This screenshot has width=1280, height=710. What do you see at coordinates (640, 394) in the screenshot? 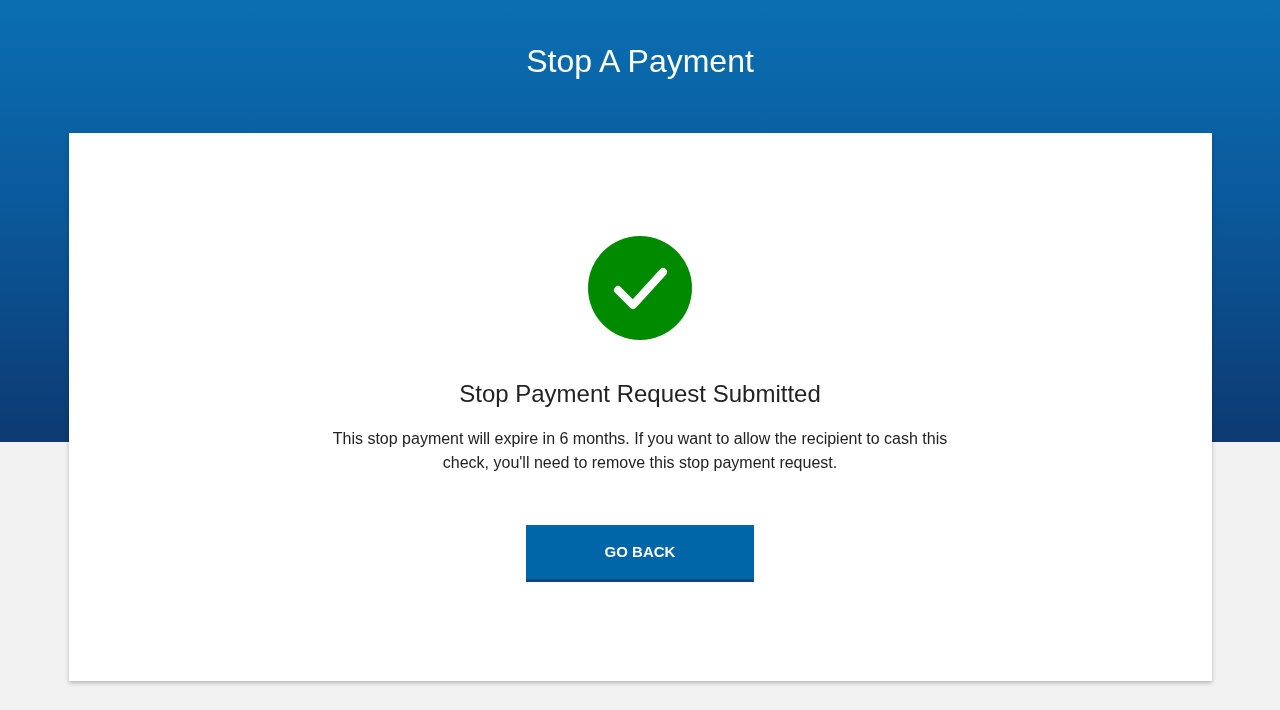
I see `confirmation-heading: Stop Payment Request Submitted` at bounding box center [640, 394].